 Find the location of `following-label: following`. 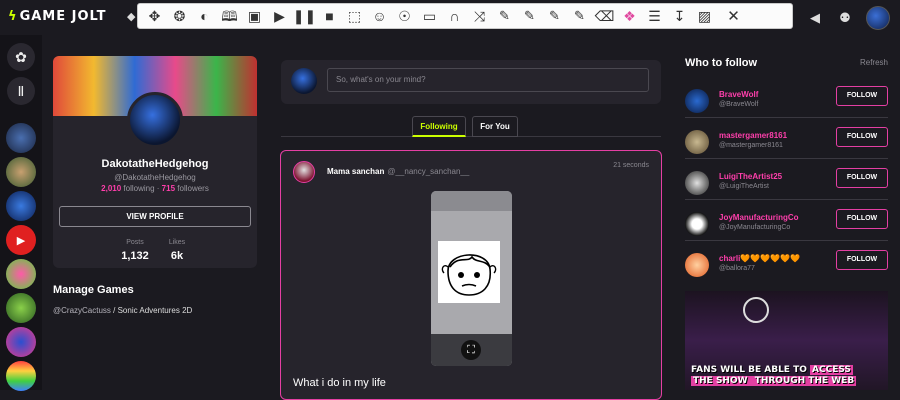

following-label: following is located at coordinates (138, 188).